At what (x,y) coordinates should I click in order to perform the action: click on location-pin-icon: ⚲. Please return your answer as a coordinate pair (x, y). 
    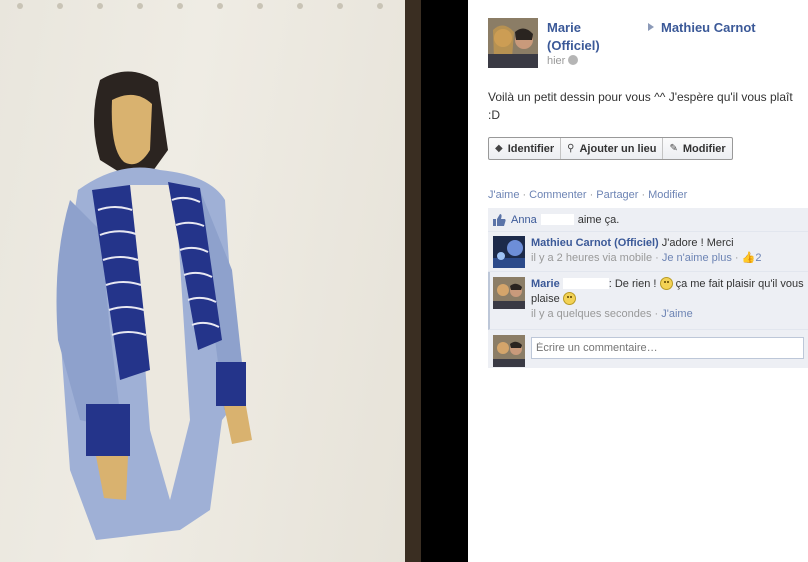
    Looking at the image, I should click on (571, 148).